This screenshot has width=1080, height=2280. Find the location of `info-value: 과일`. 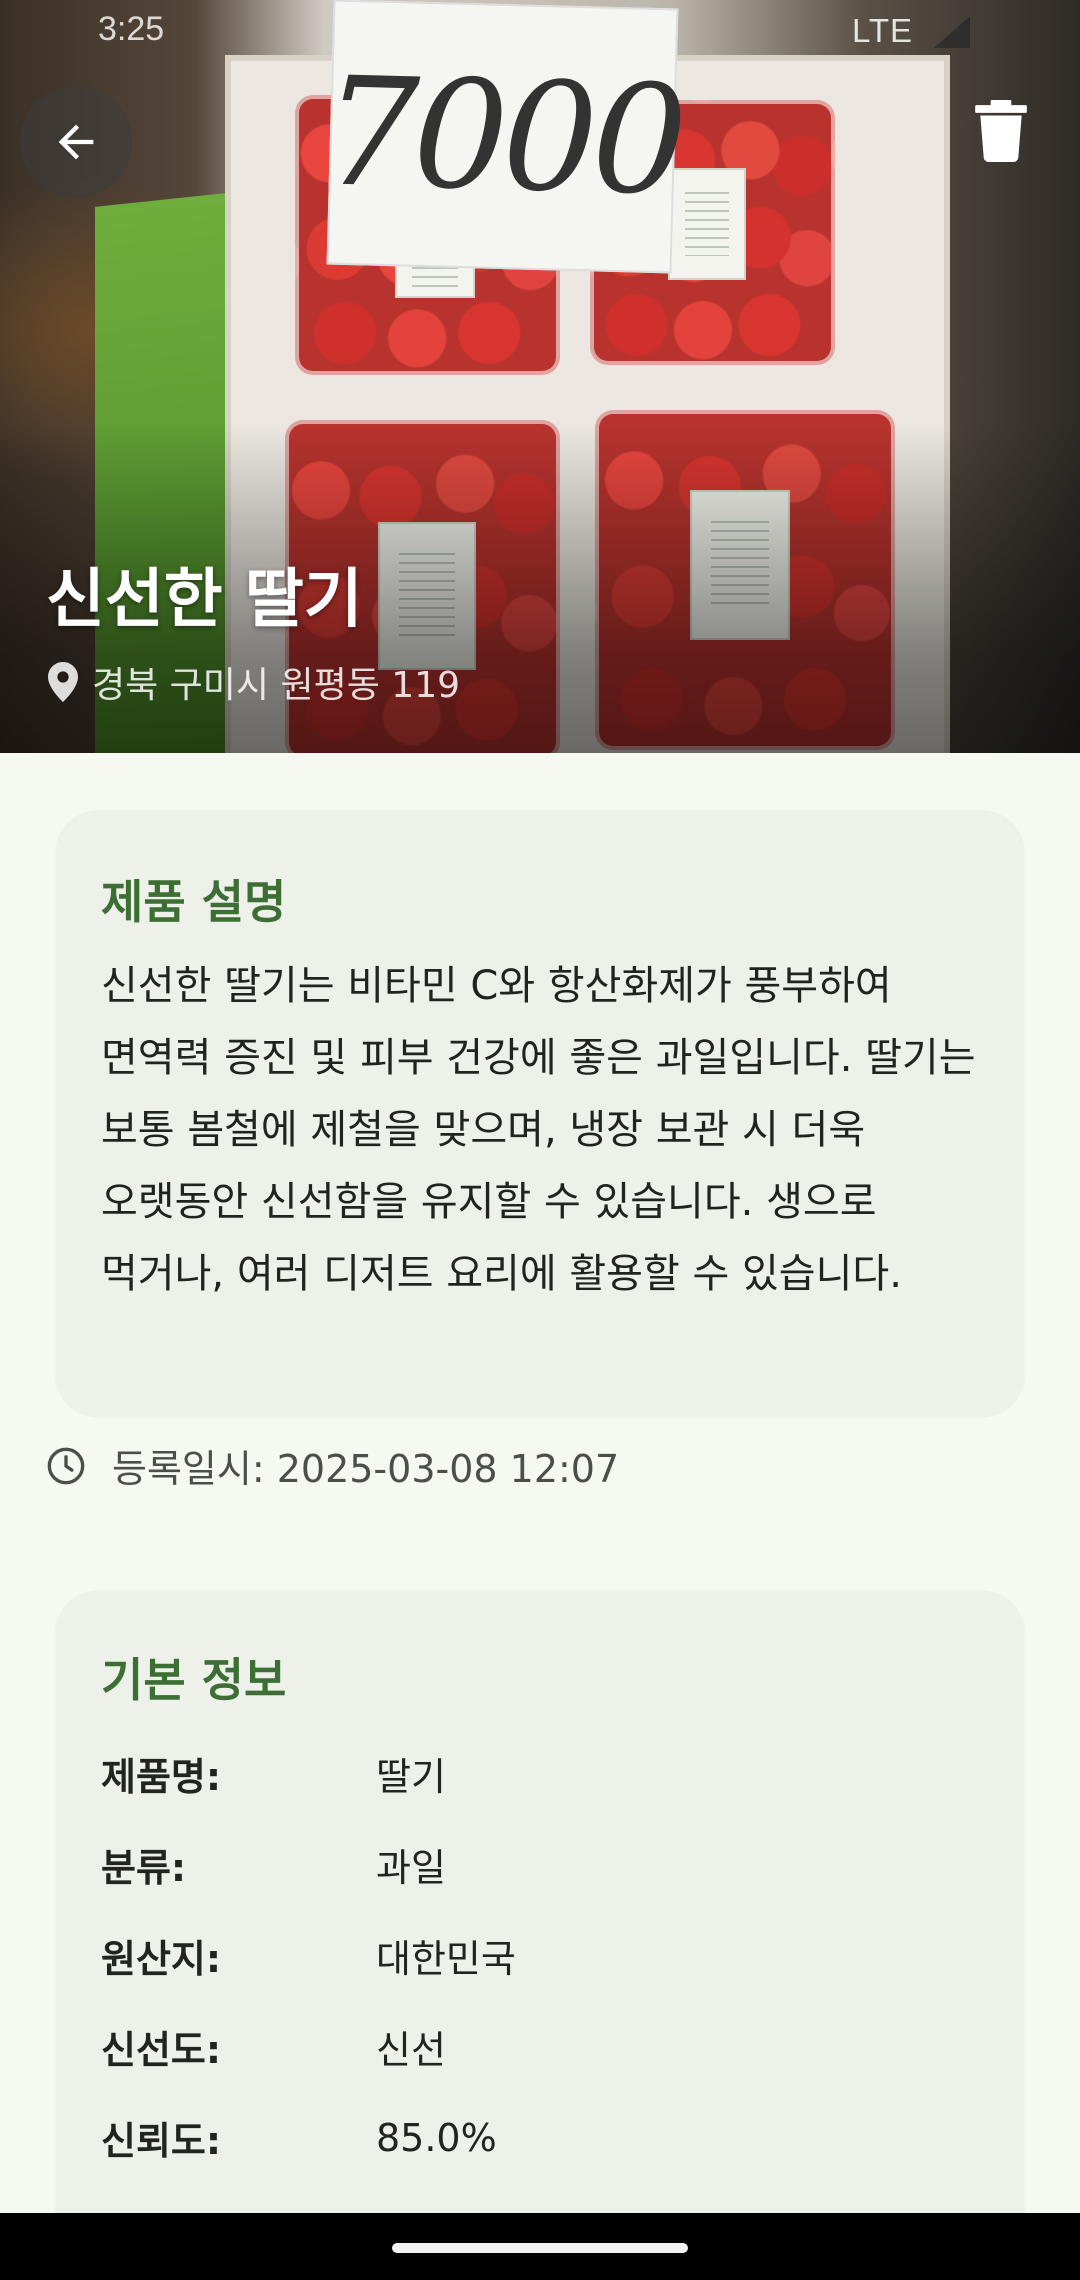

info-value: 과일 is located at coordinates (411, 1868).